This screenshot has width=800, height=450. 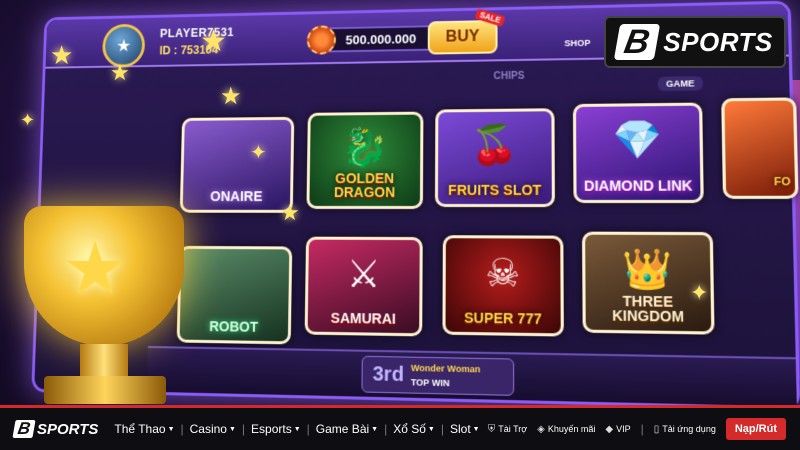 I want to click on nav-item-label: Slot, so click(x=460, y=429).